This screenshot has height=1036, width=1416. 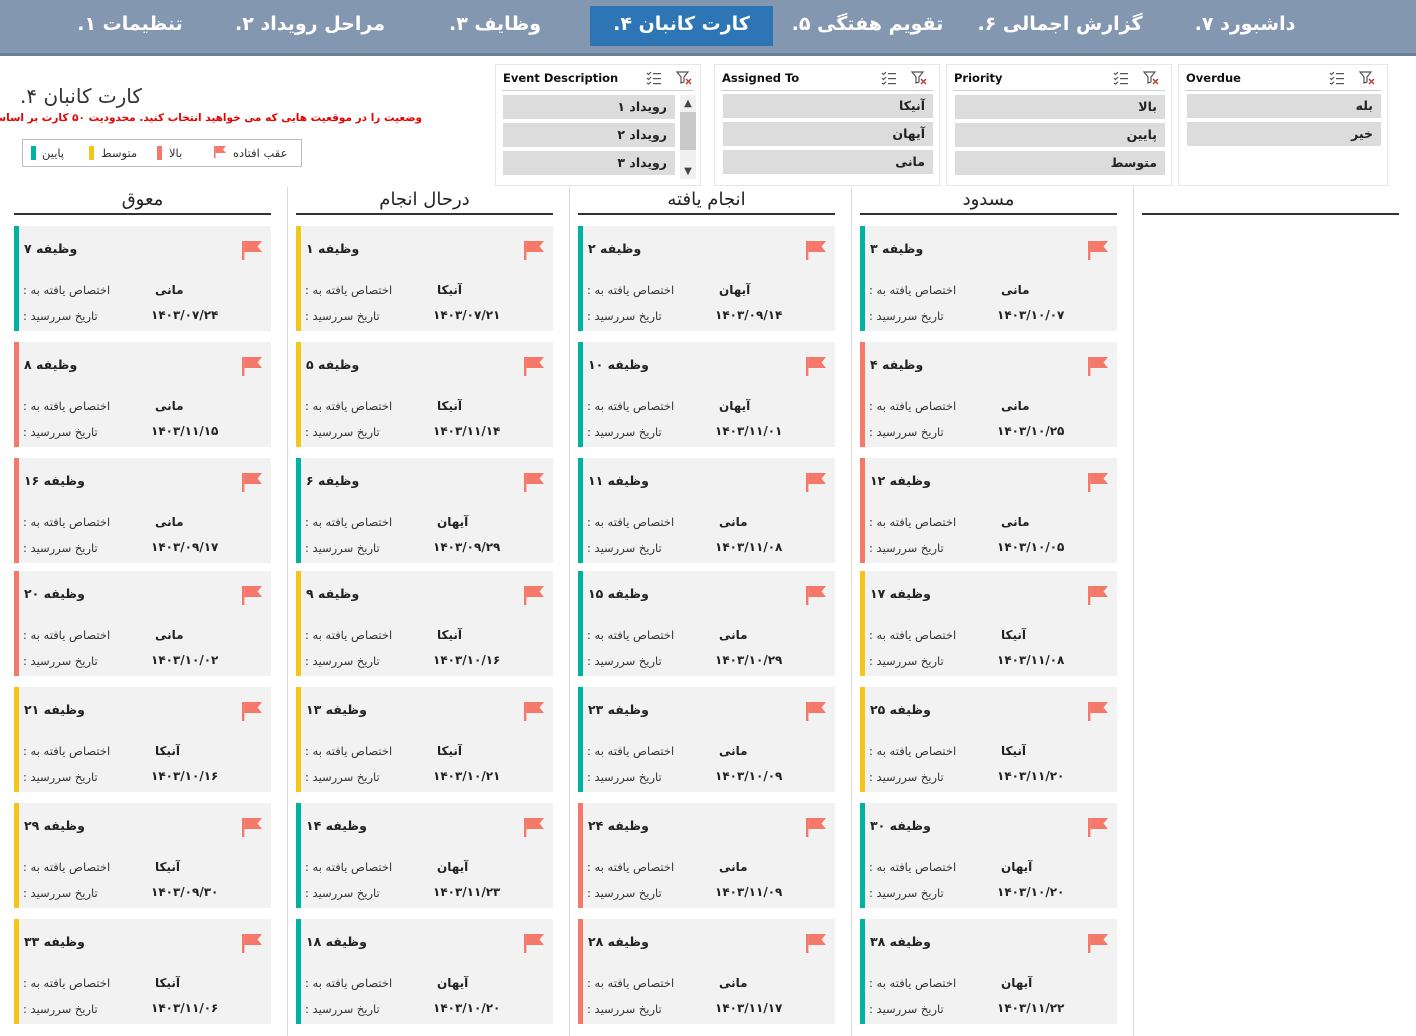 What do you see at coordinates (900, 593) in the screenshot?
I see `task-title: وظیفه ۱۷` at bounding box center [900, 593].